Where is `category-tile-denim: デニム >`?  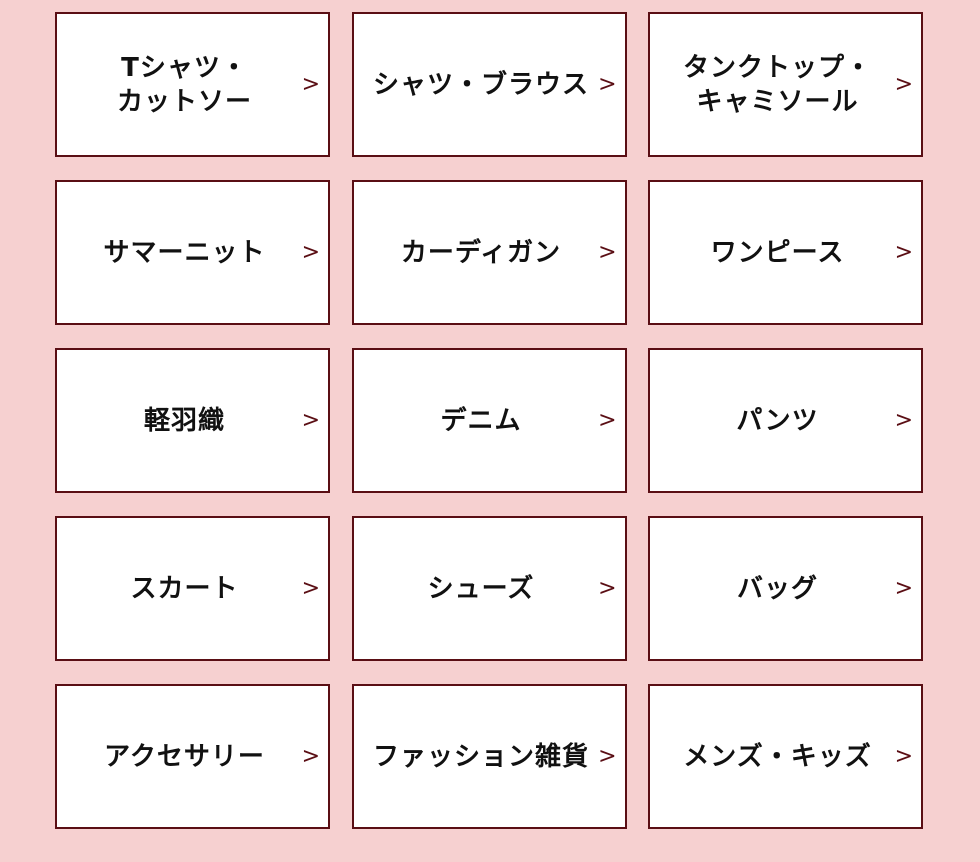
category-tile-denim: デニム > is located at coordinates (489, 420).